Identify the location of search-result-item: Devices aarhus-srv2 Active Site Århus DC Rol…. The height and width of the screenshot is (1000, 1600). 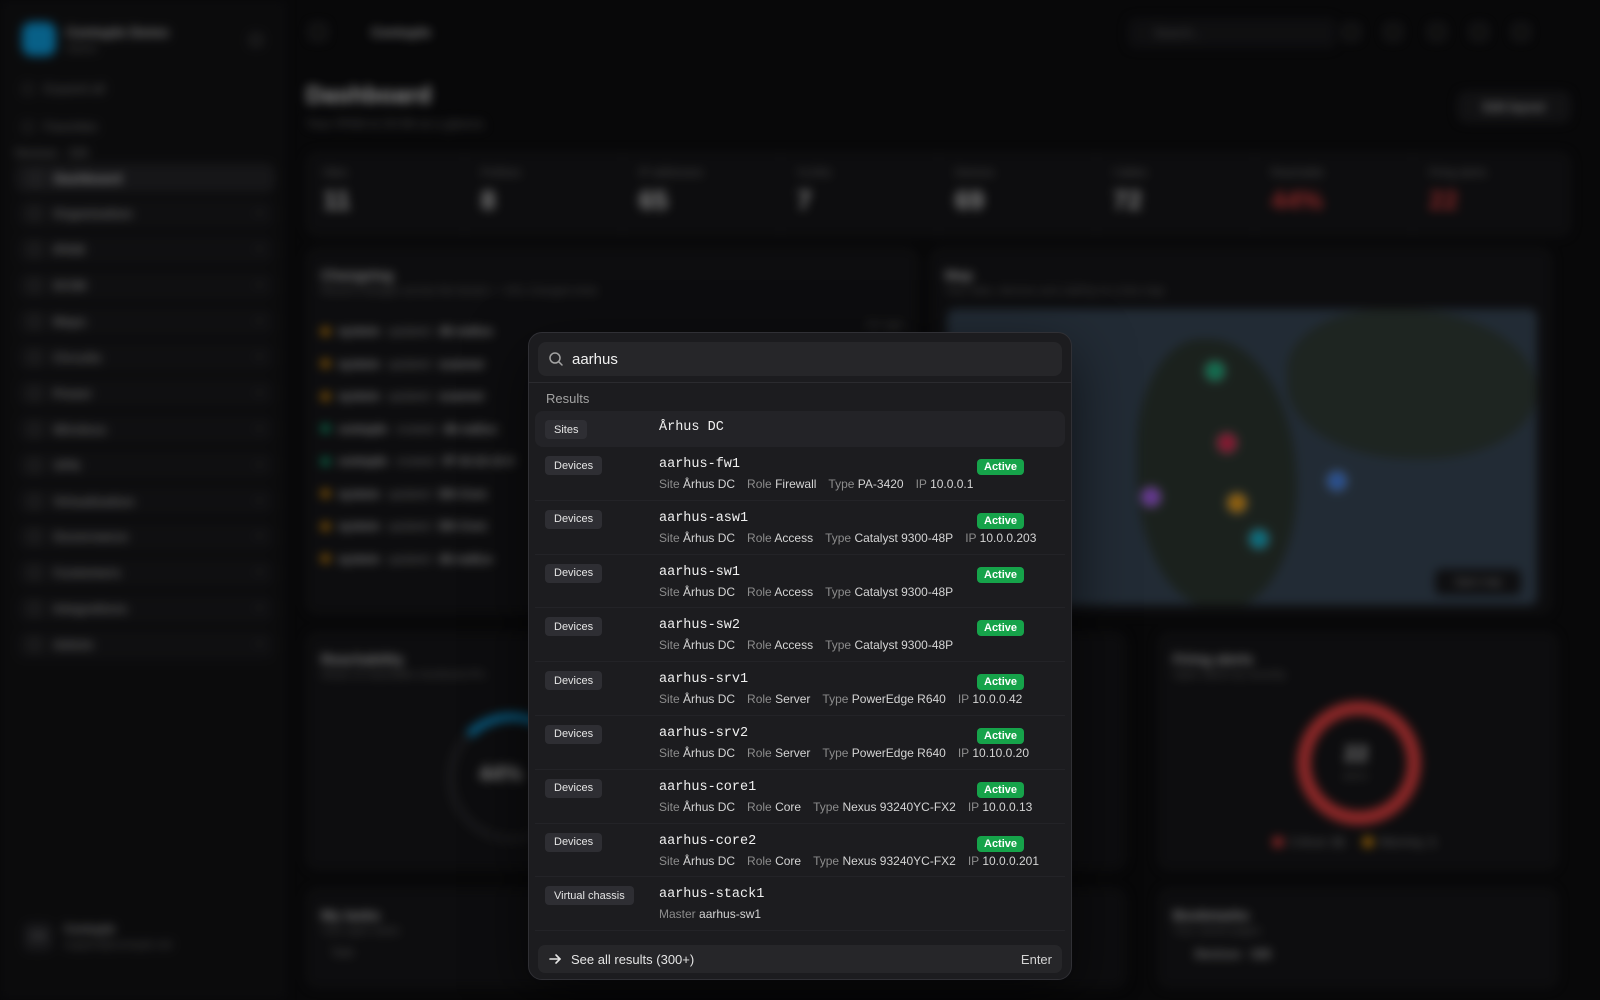
(800, 743).